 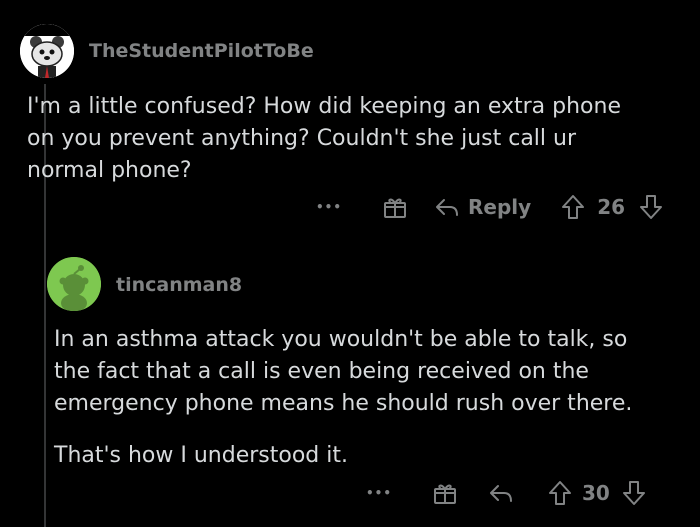 What do you see at coordinates (201, 455) in the screenshot?
I see `comment-text: That's how I understood it.` at bounding box center [201, 455].